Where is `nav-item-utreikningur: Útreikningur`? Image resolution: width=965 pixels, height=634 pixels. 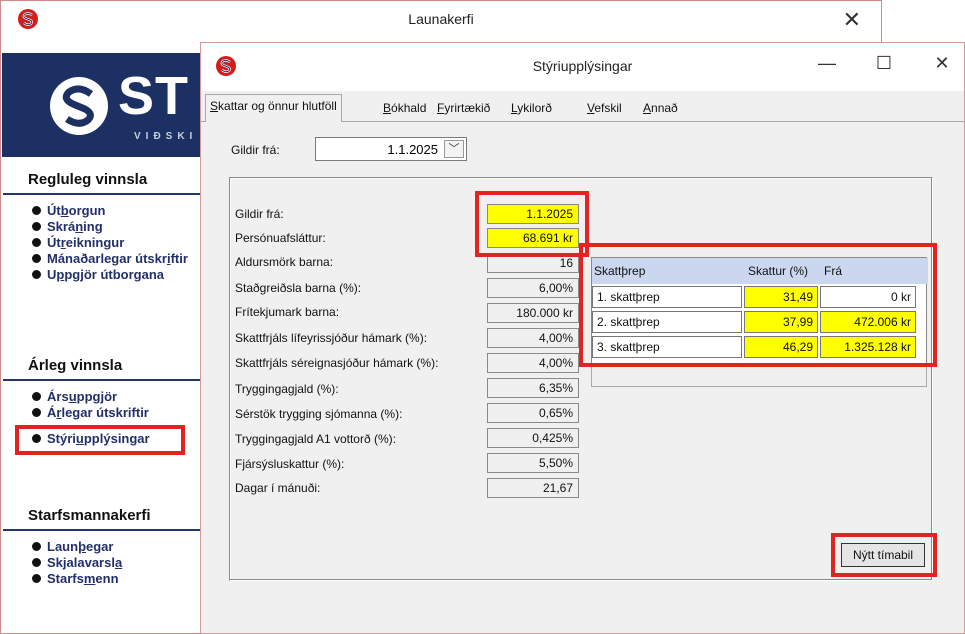 nav-item-utreikningur: Útreikningur is located at coordinates (78, 243).